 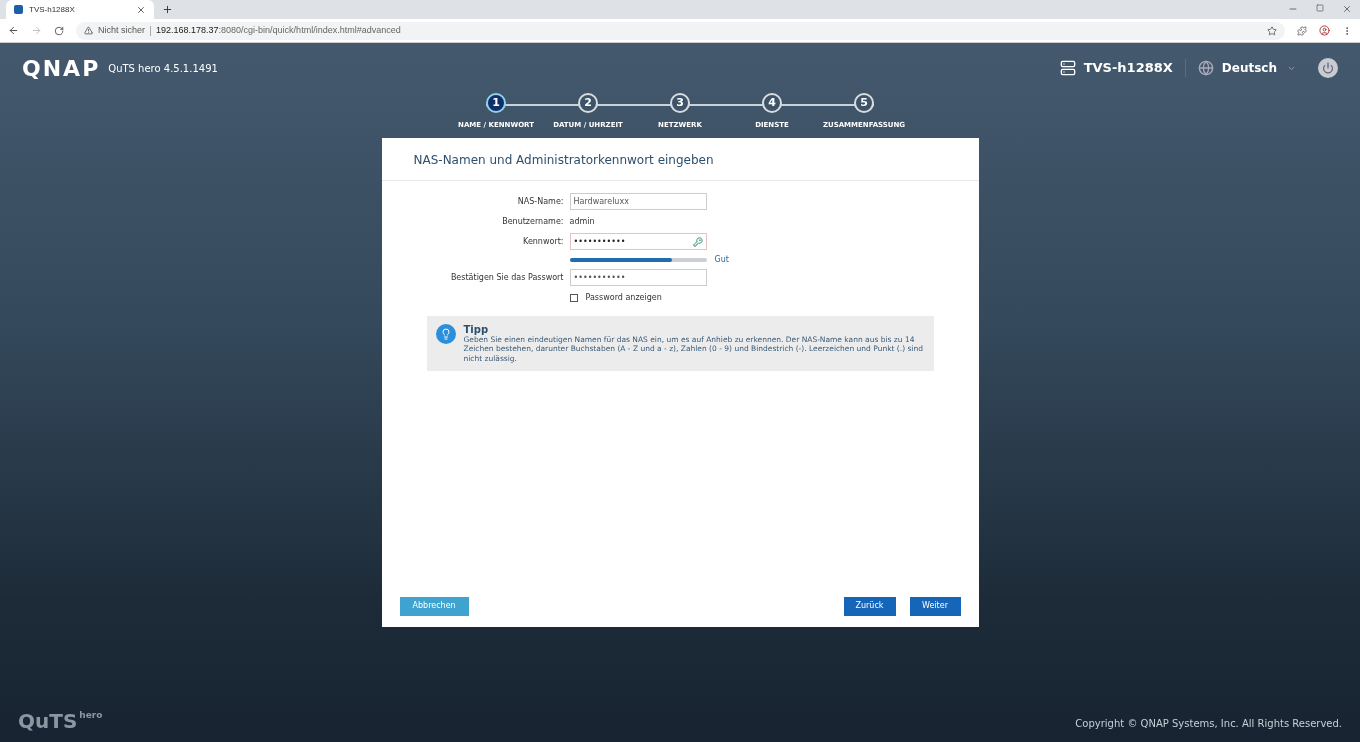 What do you see at coordinates (496, 103) in the screenshot?
I see `step-indicator: 1` at bounding box center [496, 103].